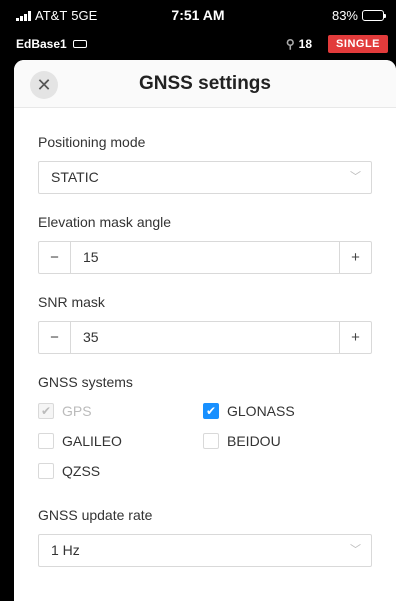 This screenshot has width=396, height=601. I want to click on satellite-icon: ⚲, so click(290, 44).